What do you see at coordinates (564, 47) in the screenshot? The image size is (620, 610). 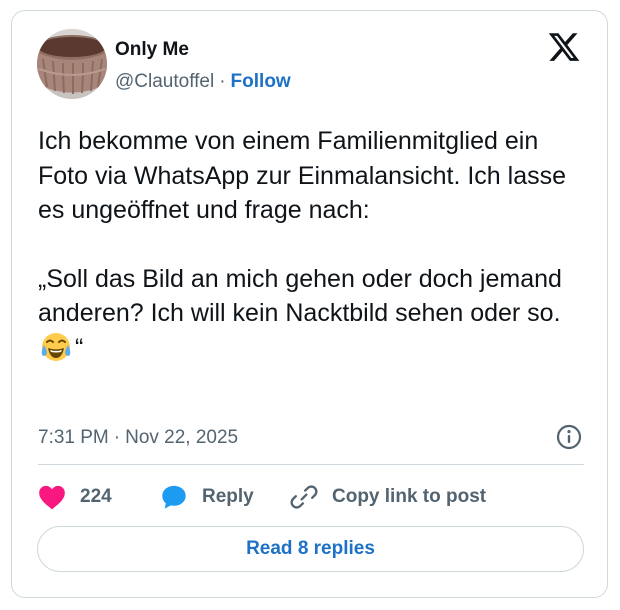 I see `x-logo-icon` at bounding box center [564, 47].